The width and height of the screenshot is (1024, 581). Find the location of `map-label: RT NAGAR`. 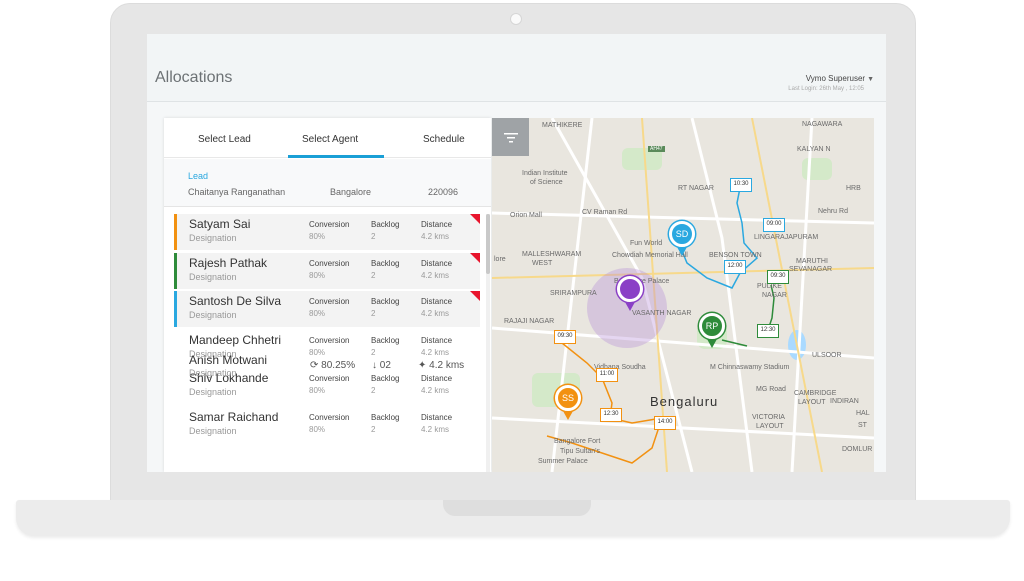

map-label: RT NAGAR is located at coordinates (696, 188).